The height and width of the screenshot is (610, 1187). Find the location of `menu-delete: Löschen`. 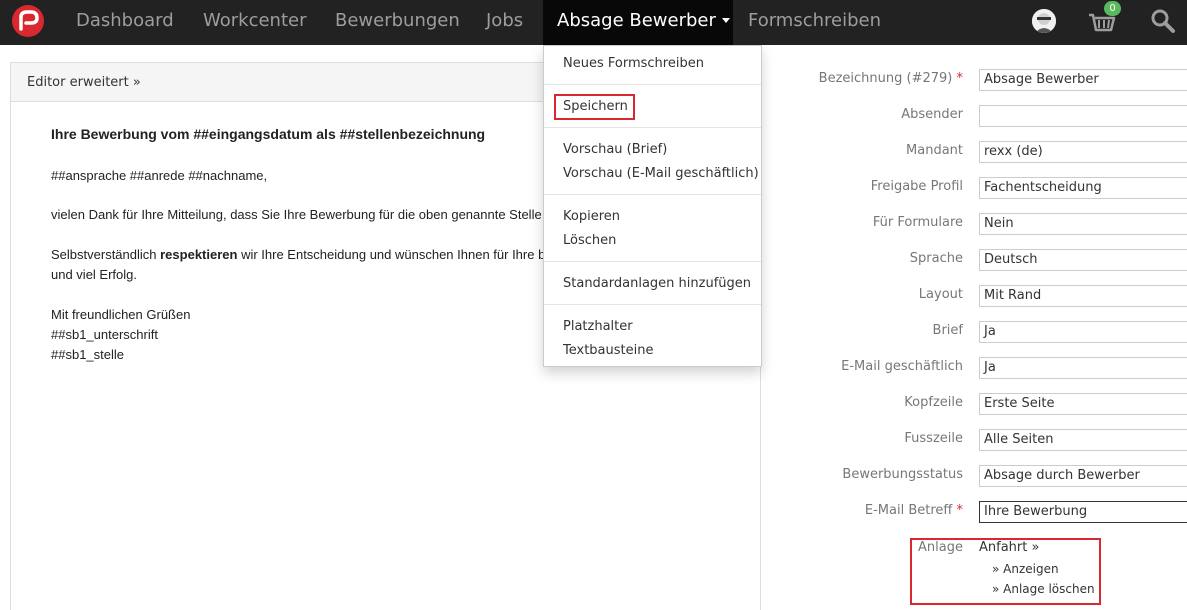

menu-delete: Löschen is located at coordinates (589, 240).